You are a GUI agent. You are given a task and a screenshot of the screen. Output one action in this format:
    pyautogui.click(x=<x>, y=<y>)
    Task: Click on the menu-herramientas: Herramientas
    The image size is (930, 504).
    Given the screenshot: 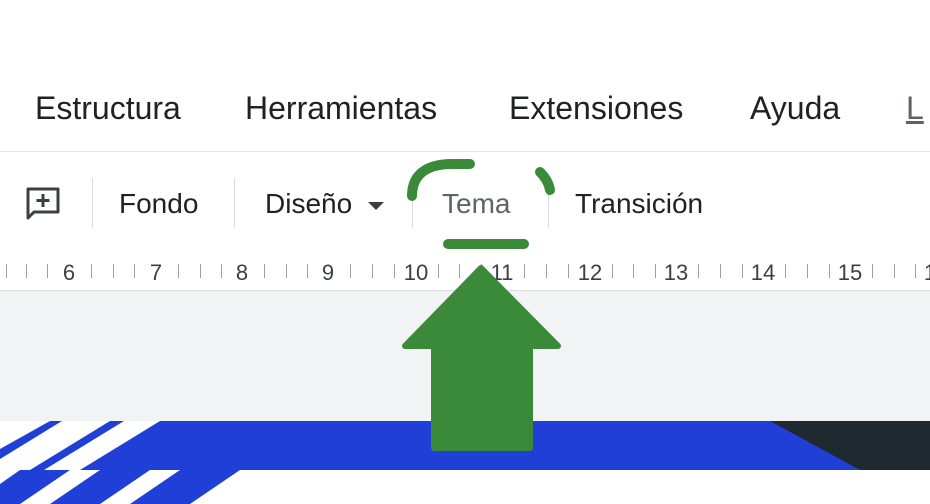 What is the action you would take?
    pyautogui.click(x=341, y=108)
    